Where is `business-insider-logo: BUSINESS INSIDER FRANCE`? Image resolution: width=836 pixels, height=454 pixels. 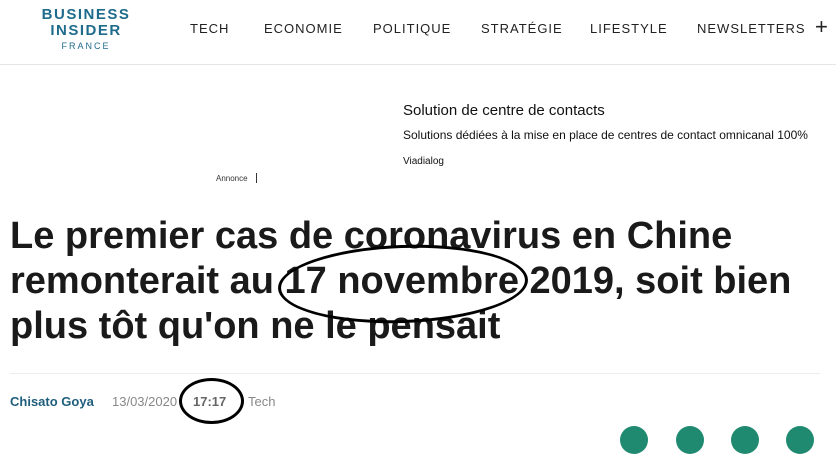
business-insider-logo: BUSINESS INSIDER FRANCE is located at coordinates (86, 29).